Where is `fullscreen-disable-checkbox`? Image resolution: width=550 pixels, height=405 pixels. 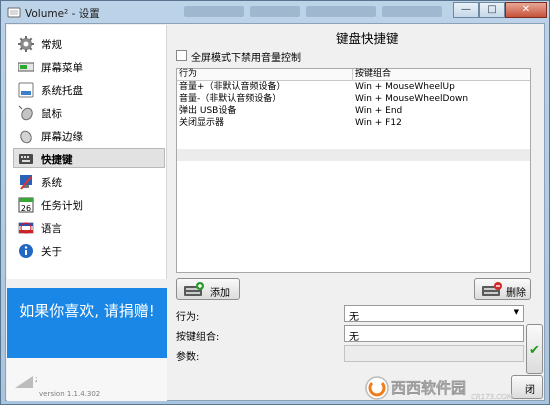
fullscreen-disable-checkbox is located at coordinates (181, 55).